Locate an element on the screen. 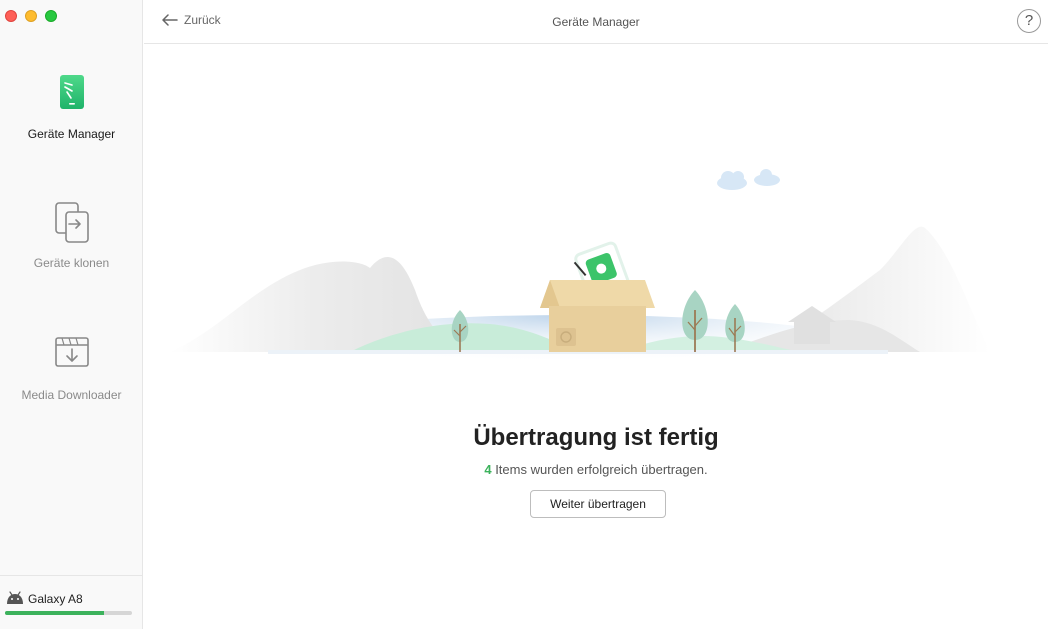 This screenshot has width=1048, height=629. transferred-count: 4 is located at coordinates (488, 469).